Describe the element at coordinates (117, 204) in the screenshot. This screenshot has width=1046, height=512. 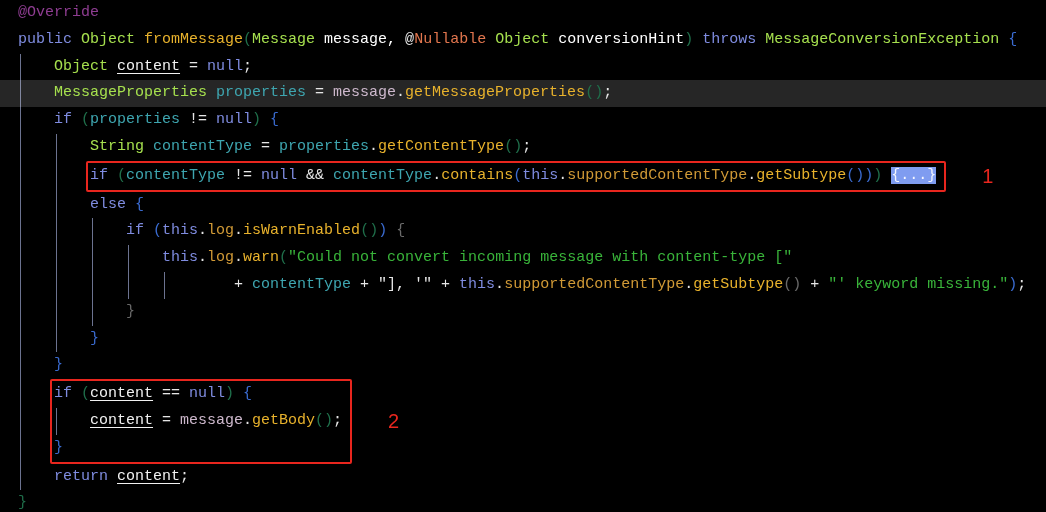
I see `code-line: else {` at that location.